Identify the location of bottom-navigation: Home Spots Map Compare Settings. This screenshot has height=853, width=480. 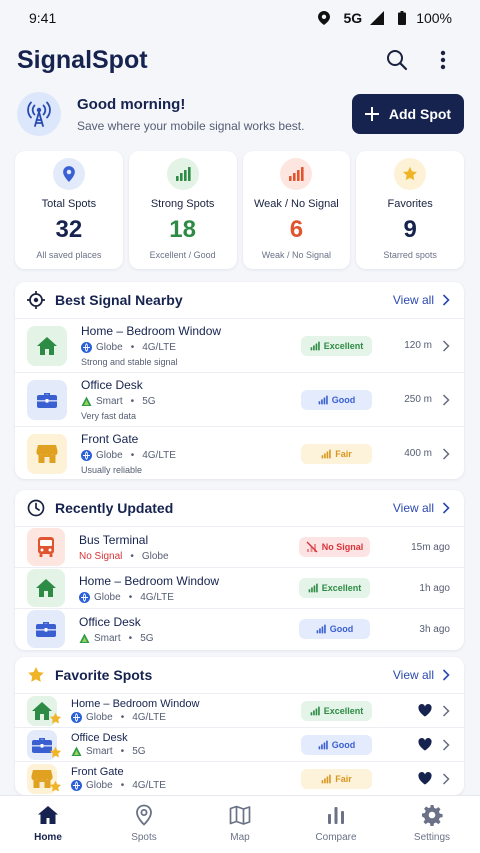
(240, 824).